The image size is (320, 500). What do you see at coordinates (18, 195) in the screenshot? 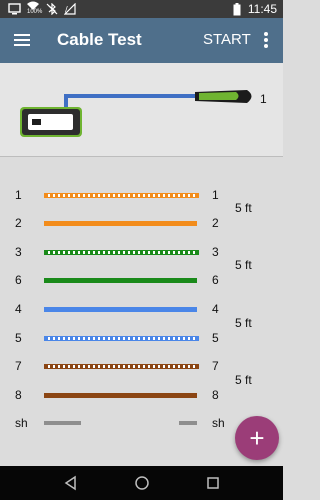
I see `pin-left: 1` at bounding box center [18, 195].